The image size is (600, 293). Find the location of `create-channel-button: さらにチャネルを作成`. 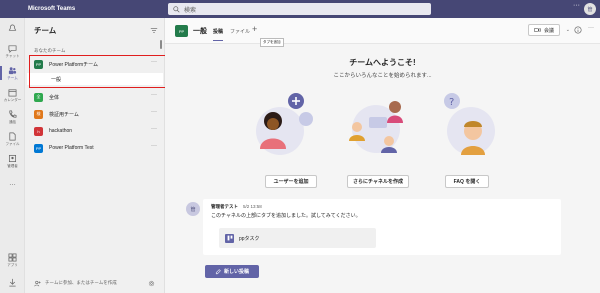

create-channel-button: さらにチャネルを作成 is located at coordinates (378, 181).